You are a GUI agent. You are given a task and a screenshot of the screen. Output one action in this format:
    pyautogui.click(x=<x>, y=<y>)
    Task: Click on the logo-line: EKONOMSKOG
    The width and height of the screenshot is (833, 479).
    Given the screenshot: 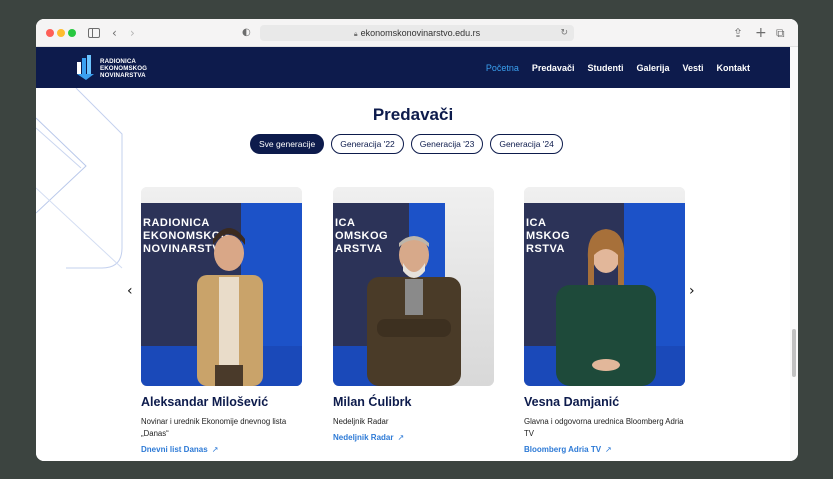 What is the action you would take?
    pyautogui.click(x=124, y=68)
    